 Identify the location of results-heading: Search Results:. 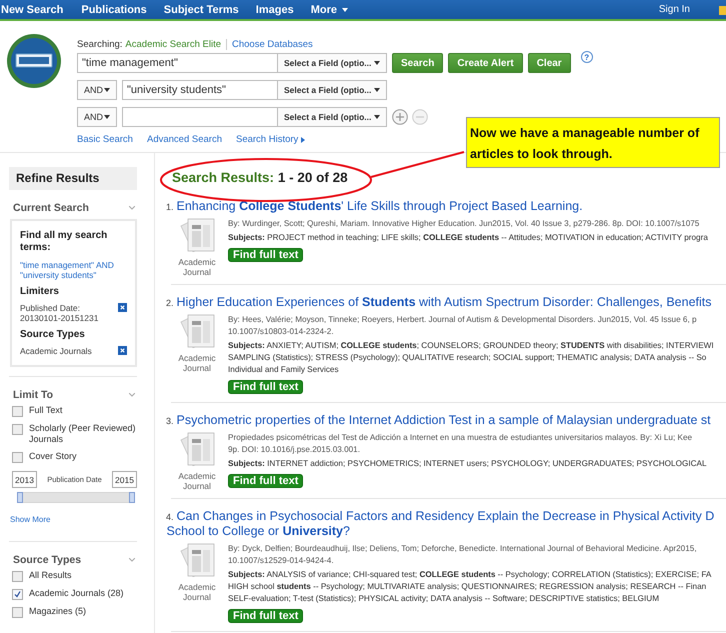
(223, 177).